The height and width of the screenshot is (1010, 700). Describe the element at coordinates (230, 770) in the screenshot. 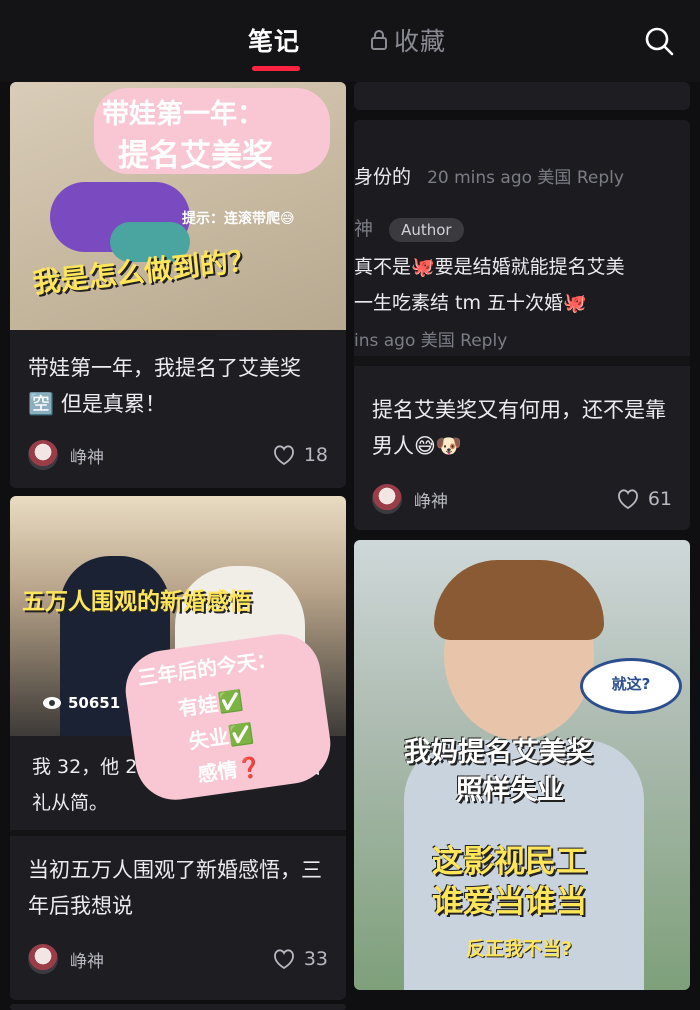

I see `sticker-line-4: 感情❓` at that location.